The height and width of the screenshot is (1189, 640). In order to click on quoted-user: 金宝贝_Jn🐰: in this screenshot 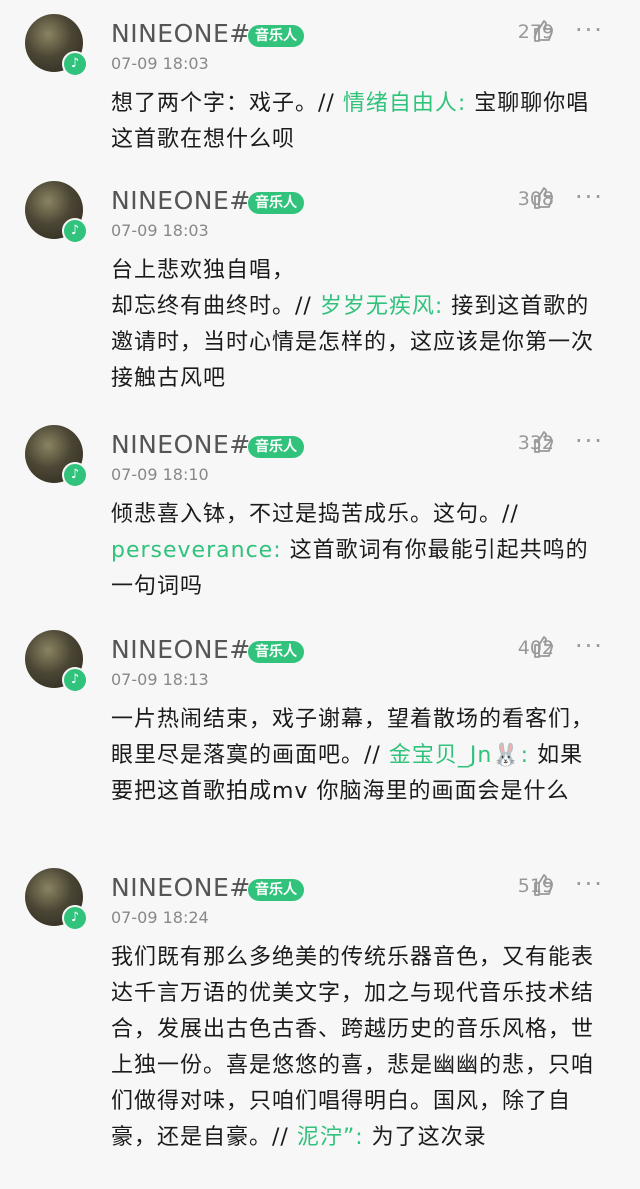, I will do `click(459, 755)`.